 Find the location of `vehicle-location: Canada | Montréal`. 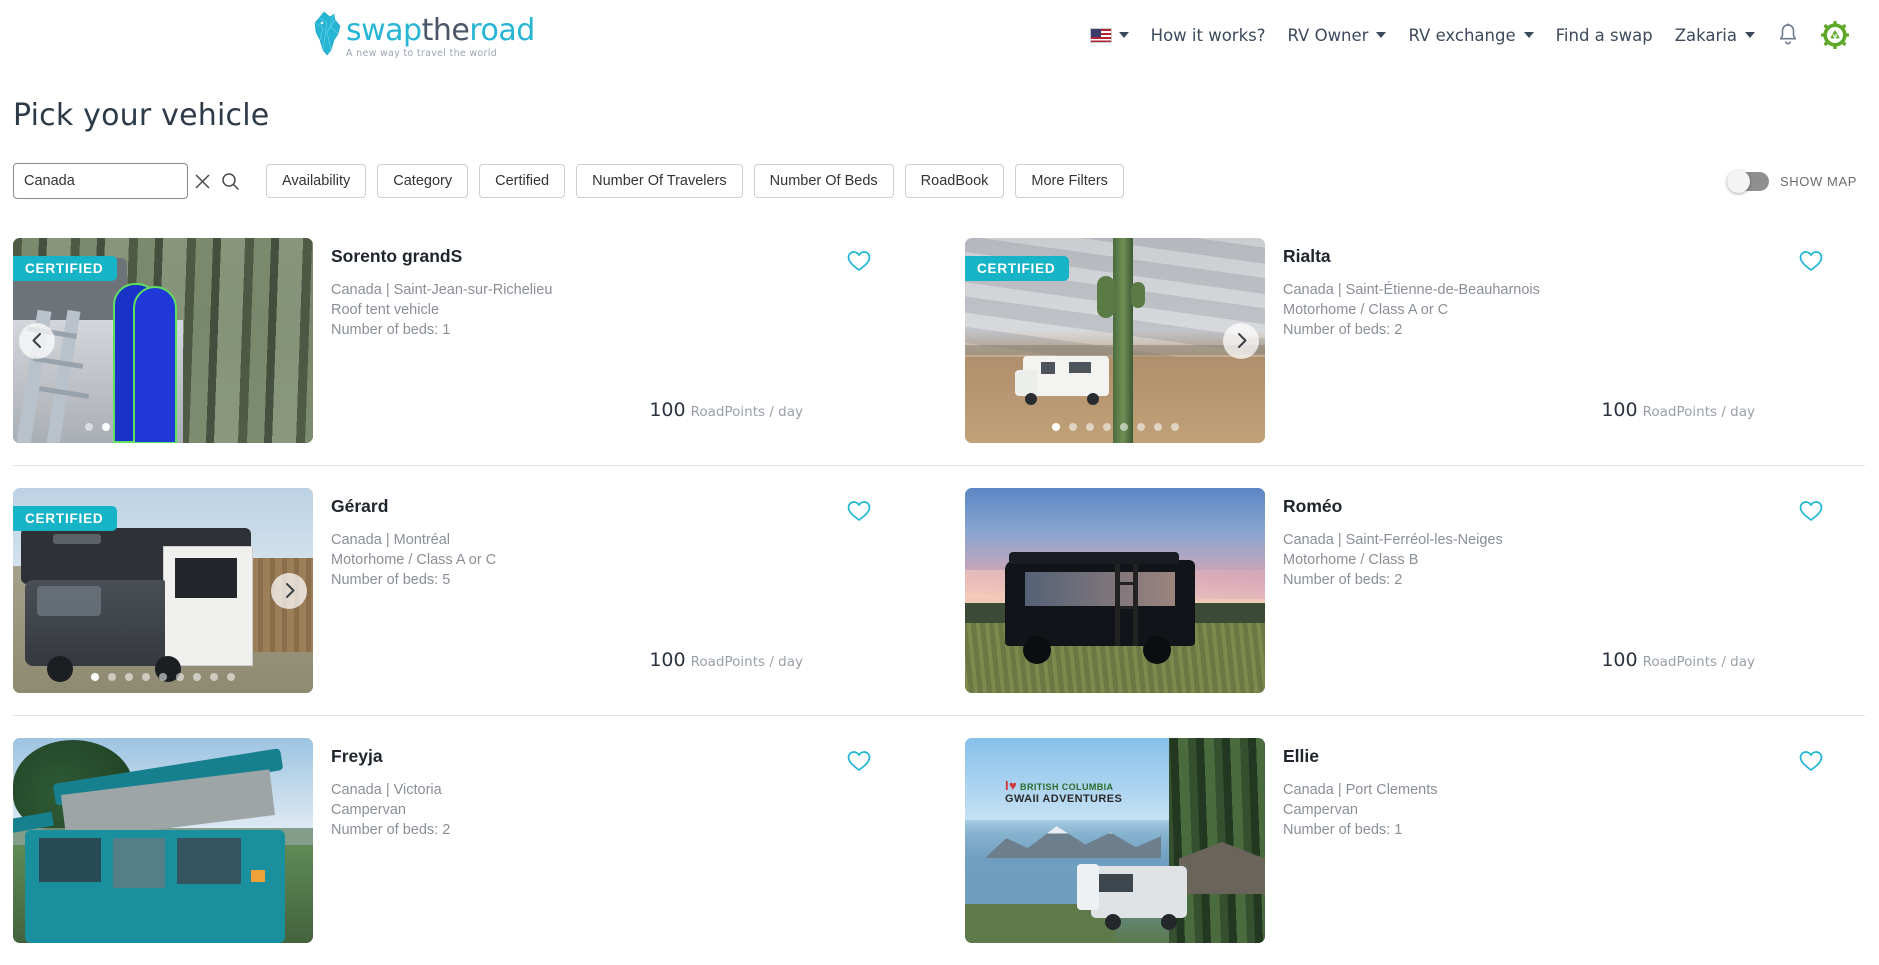

vehicle-location: Canada | Montréal is located at coordinates (391, 540).